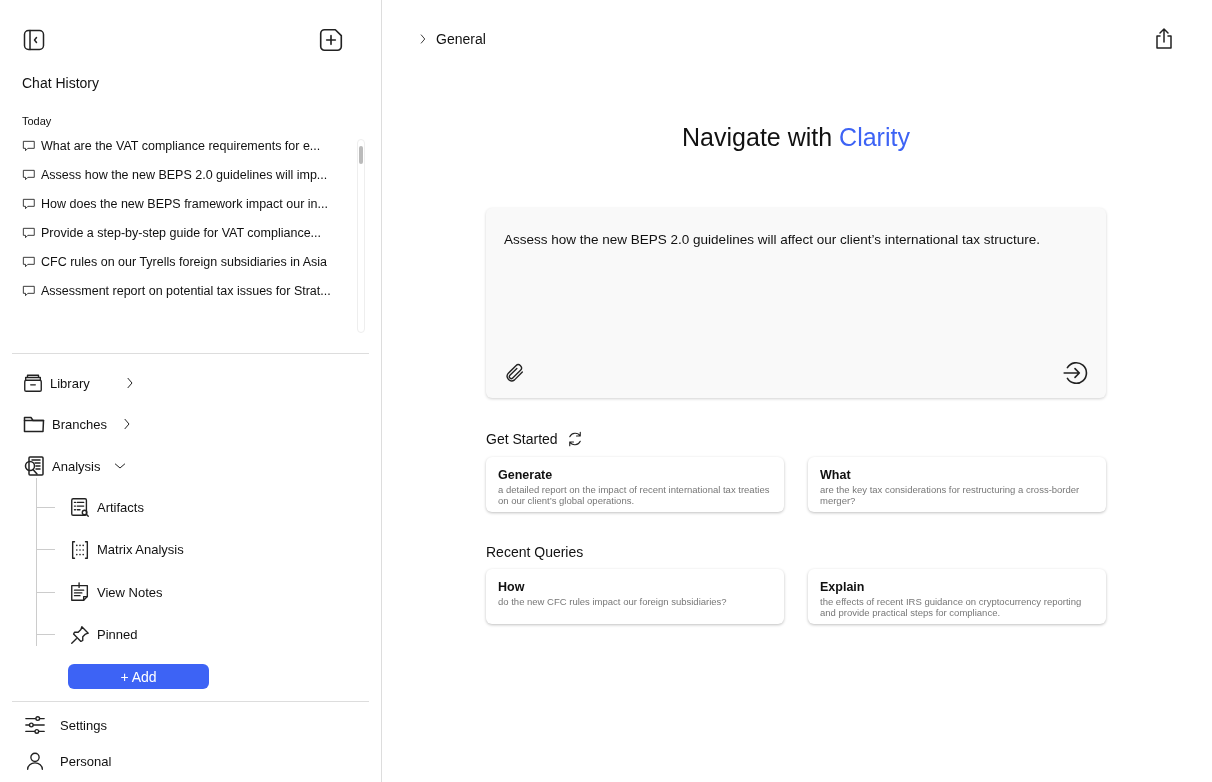  What do you see at coordinates (196, 725) in the screenshot?
I see `nav-item: Settings` at bounding box center [196, 725].